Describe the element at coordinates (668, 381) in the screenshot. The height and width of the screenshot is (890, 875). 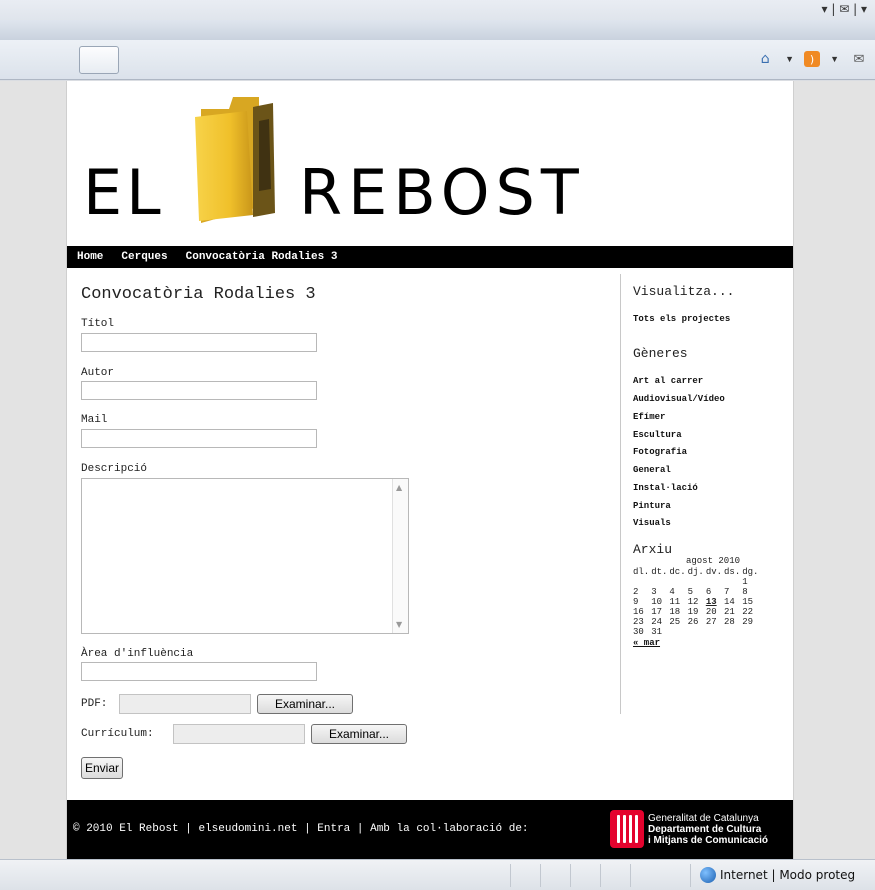
I see `genere-link: Art al carrer` at that location.